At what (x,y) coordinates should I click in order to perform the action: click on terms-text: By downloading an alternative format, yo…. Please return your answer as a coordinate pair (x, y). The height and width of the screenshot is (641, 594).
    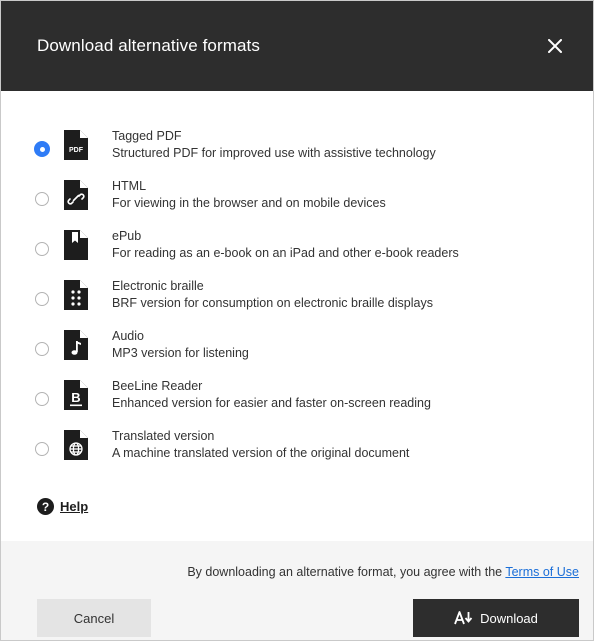
    Looking at the image, I should click on (346, 572).